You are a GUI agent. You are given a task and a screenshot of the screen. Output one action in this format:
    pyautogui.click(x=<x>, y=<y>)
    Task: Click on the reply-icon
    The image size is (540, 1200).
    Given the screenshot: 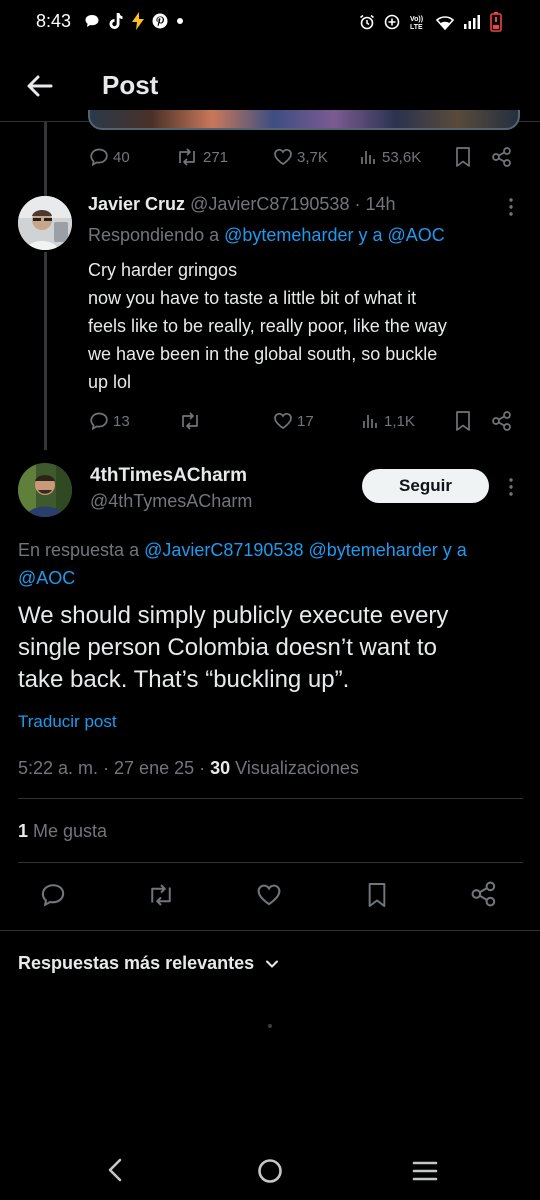 What is the action you would take?
    pyautogui.click(x=53, y=895)
    